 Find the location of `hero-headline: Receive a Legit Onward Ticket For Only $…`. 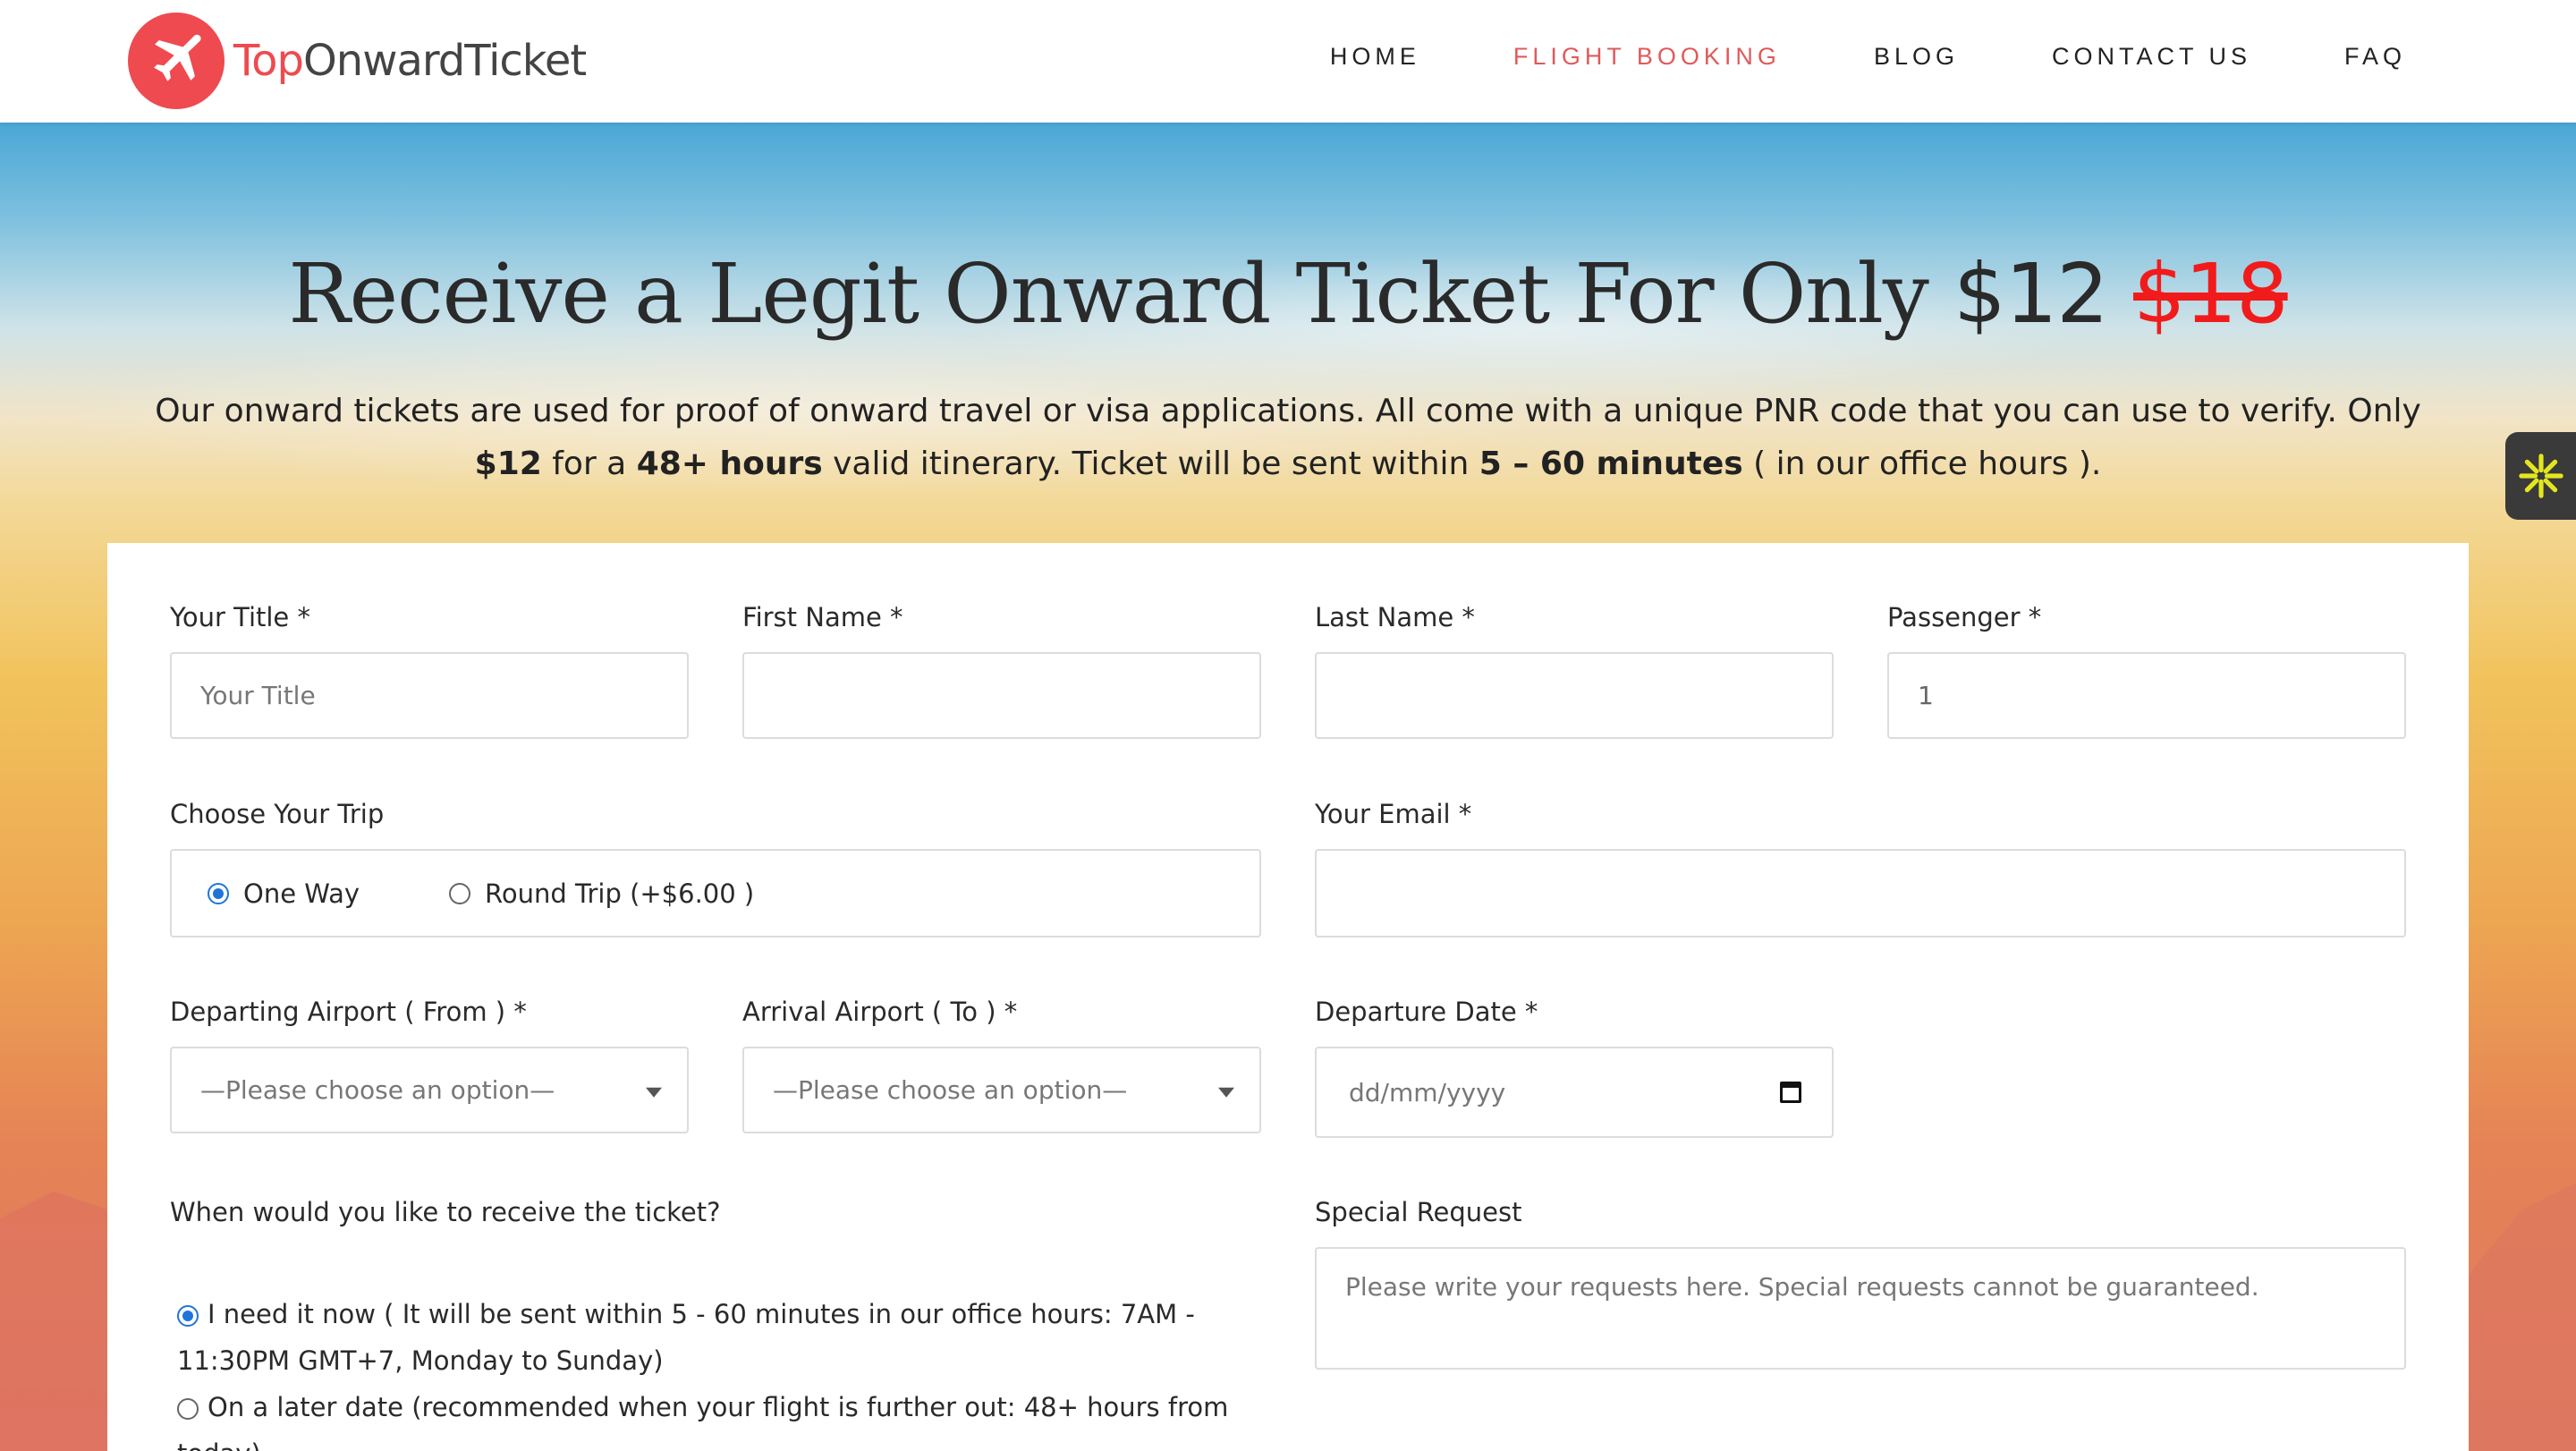

hero-headline: Receive a Legit Onward Ticket For Only $… is located at coordinates (1288, 294).